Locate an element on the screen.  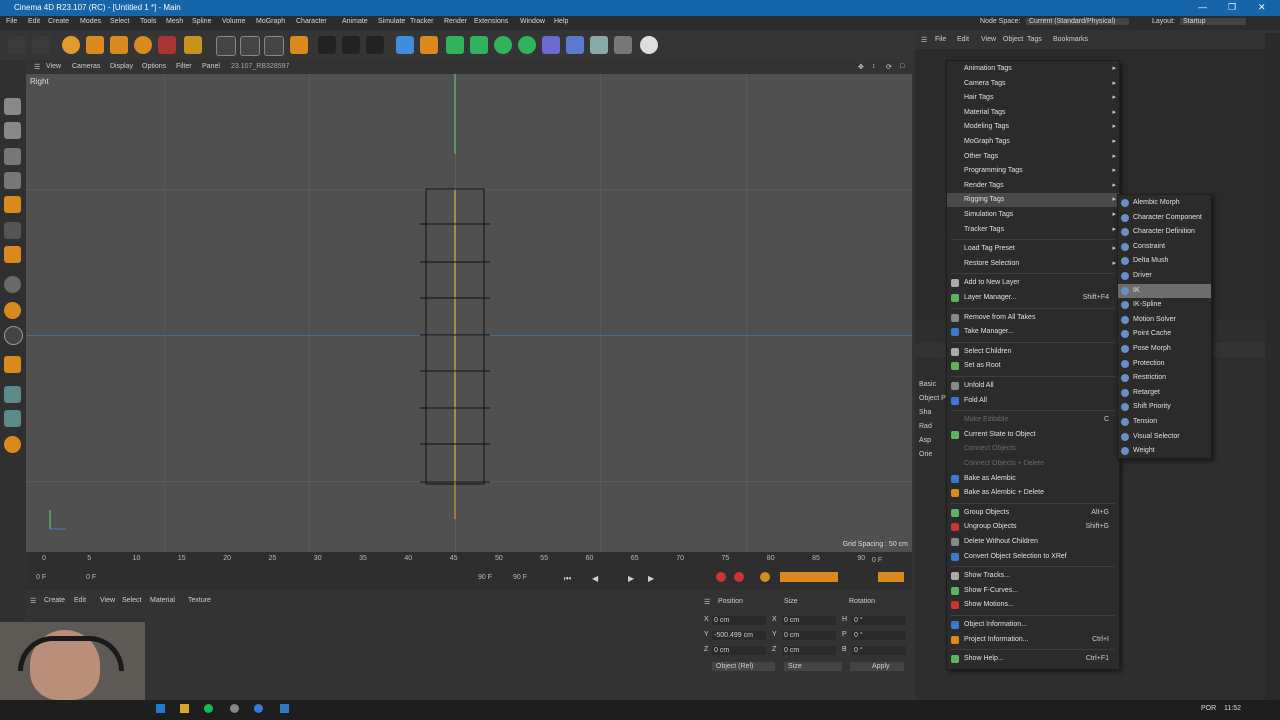
object-manager-menu-icon: ☰ is located at coordinates (924, 40).